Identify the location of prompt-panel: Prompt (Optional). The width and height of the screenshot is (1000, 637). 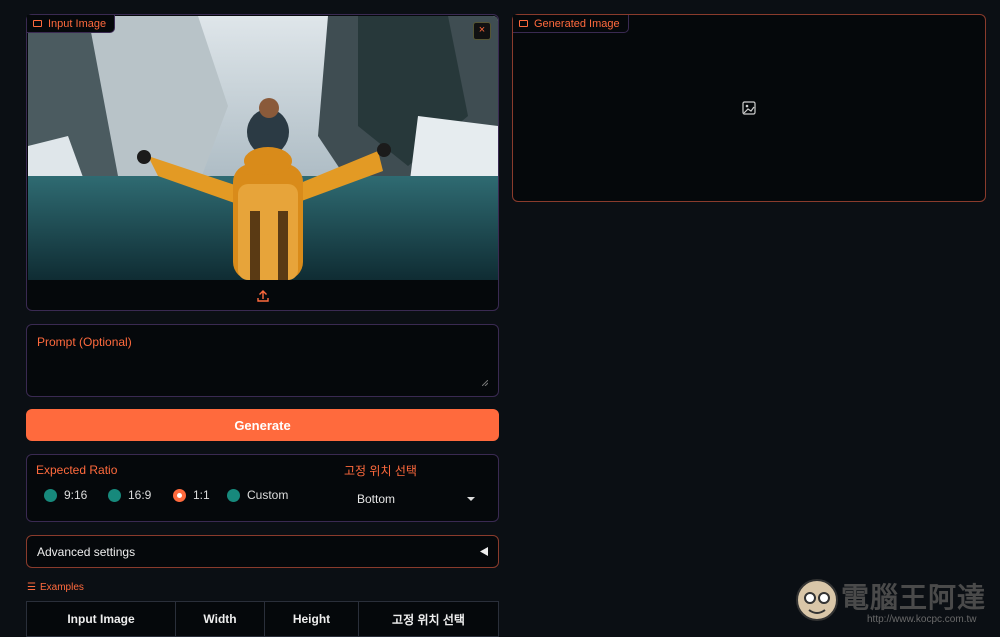
(262, 360).